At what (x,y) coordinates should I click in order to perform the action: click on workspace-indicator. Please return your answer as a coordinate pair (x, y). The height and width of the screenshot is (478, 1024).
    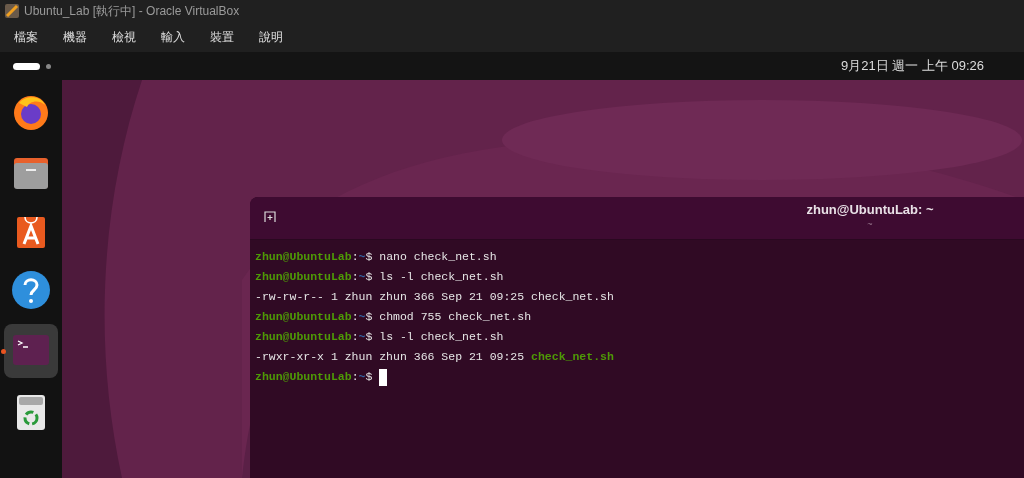
    Looking at the image, I should click on (32, 66).